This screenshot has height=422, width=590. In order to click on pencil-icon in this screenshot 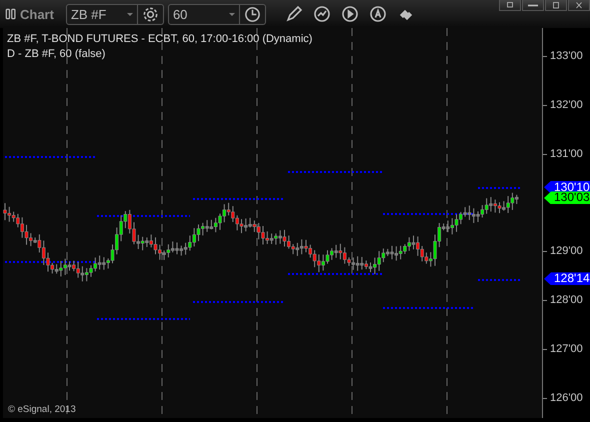, I will do `click(293, 14)`.